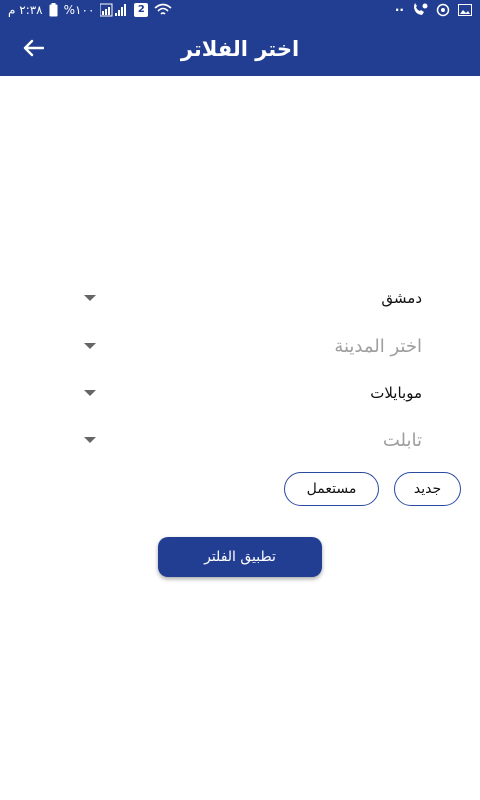 The height and width of the screenshot is (800, 480). Describe the element at coordinates (141, 10) in the screenshot. I see `sim-badge: 2` at that location.